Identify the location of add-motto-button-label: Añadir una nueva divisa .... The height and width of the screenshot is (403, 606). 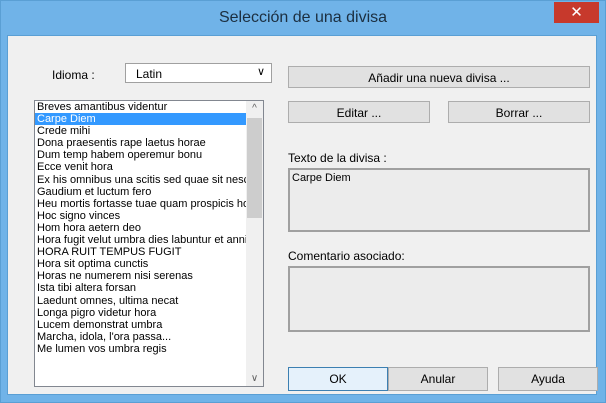
(439, 78).